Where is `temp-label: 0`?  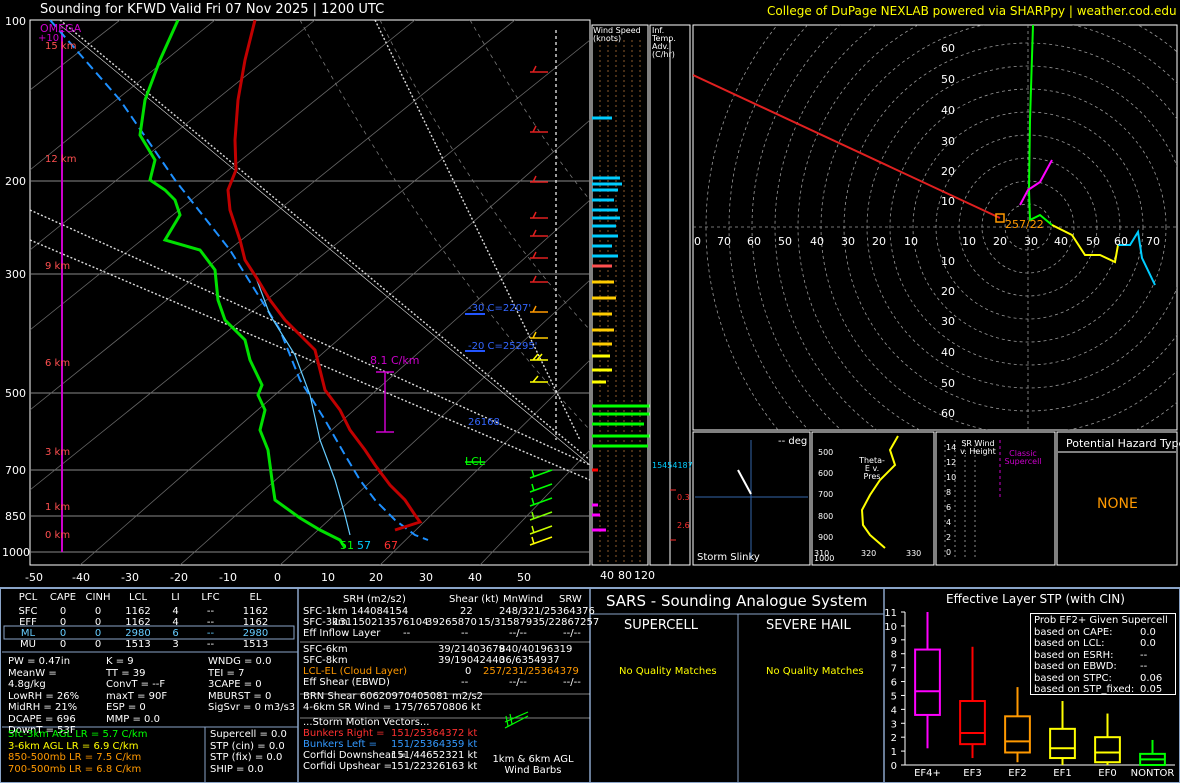 temp-label: 0 is located at coordinates (277, 577).